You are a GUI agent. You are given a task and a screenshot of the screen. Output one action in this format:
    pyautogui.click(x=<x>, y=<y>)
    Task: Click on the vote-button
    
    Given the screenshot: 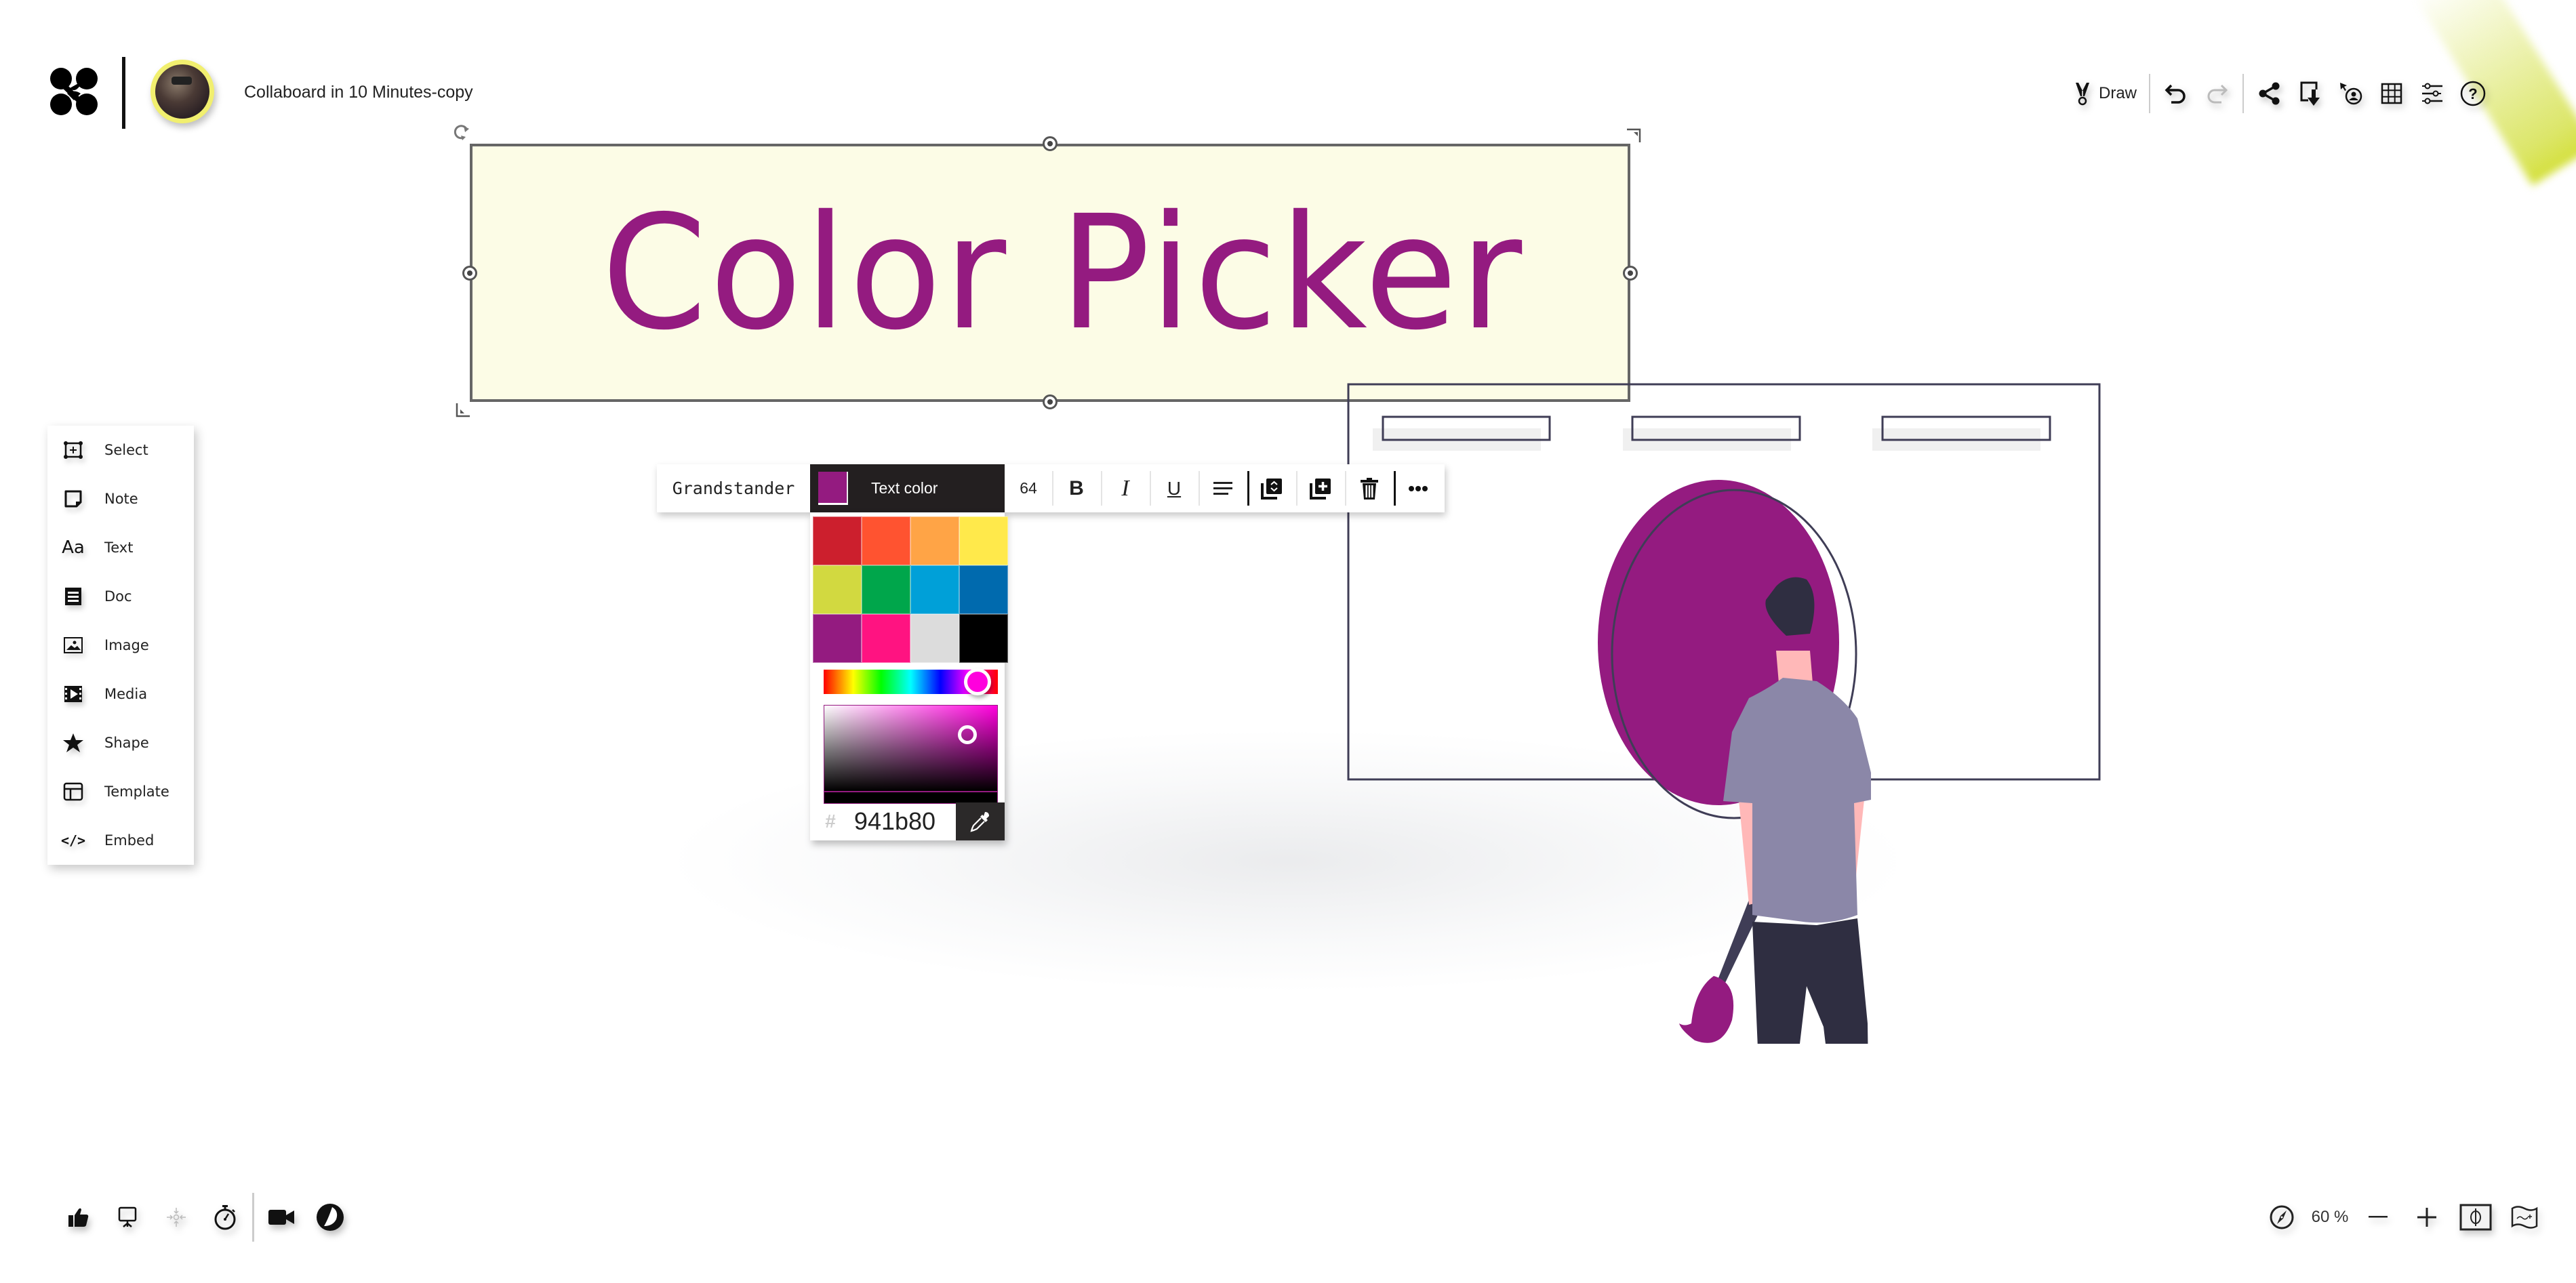 What is the action you would take?
    pyautogui.click(x=78, y=1217)
    